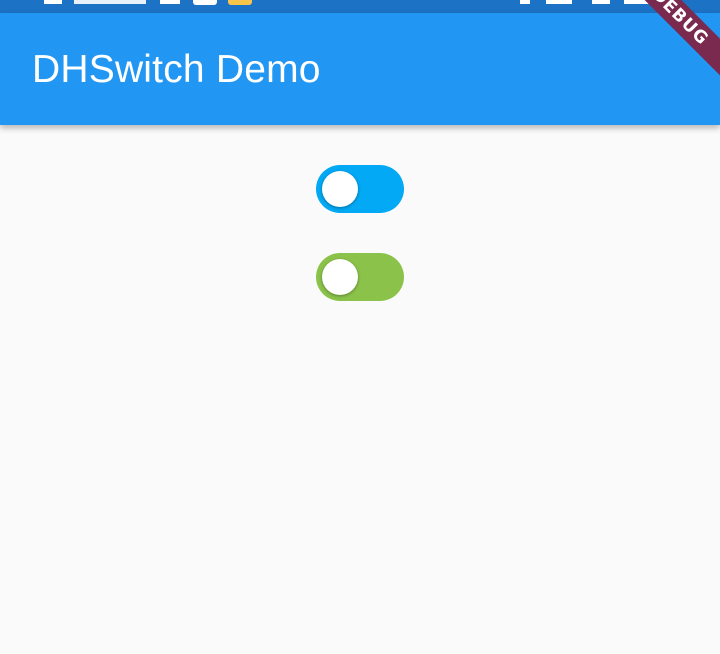 The image size is (720, 654). Describe the element at coordinates (559, 2) in the screenshot. I see `sim-icon` at that location.